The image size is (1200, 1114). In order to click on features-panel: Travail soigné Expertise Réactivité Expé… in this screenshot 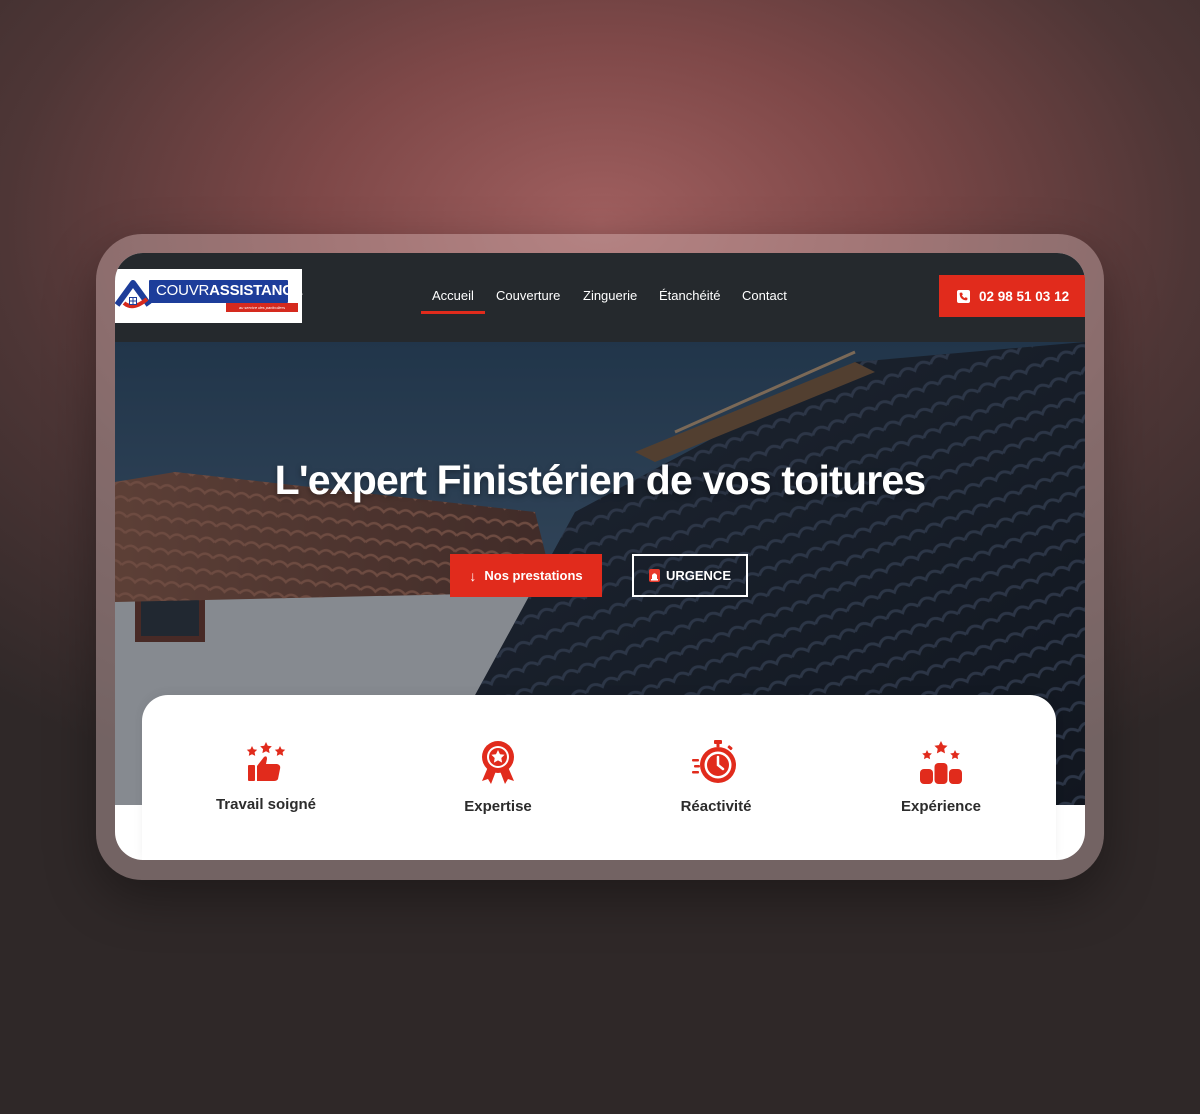, I will do `click(599, 777)`.